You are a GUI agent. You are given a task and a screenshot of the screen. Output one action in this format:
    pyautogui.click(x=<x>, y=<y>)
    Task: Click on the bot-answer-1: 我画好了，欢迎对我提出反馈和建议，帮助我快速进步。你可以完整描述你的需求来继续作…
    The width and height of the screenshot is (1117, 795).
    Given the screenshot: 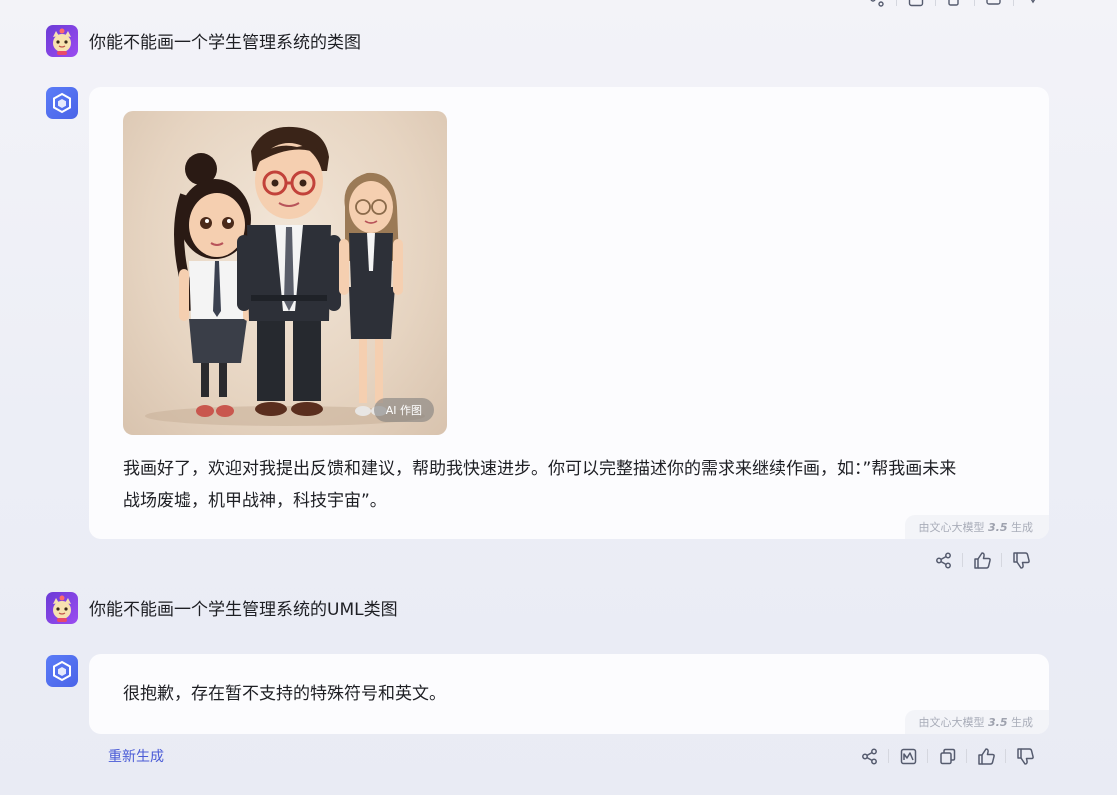 What is the action you would take?
    pyautogui.click(x=573, y=485)
    